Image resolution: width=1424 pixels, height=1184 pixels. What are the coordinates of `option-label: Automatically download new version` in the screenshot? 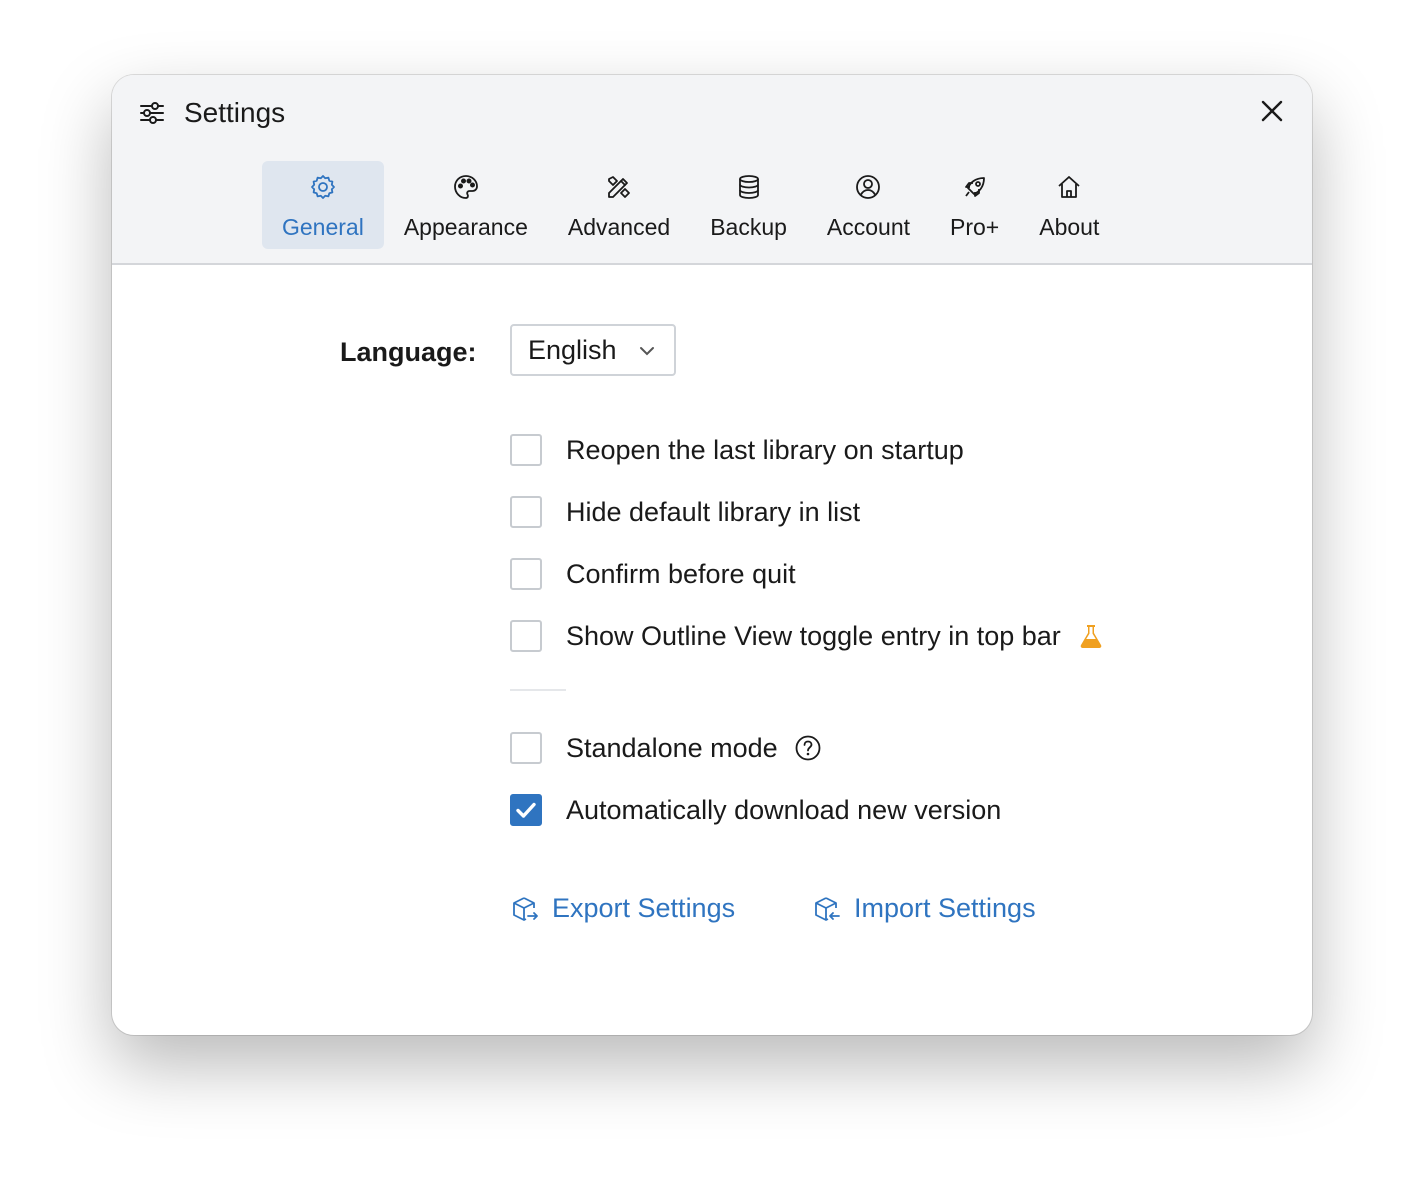 It's located at (784, 809).